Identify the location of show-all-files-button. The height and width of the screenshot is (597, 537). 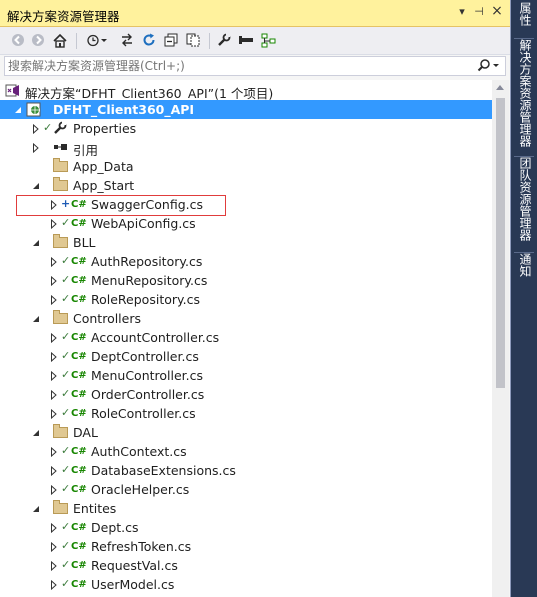
(193, 40).